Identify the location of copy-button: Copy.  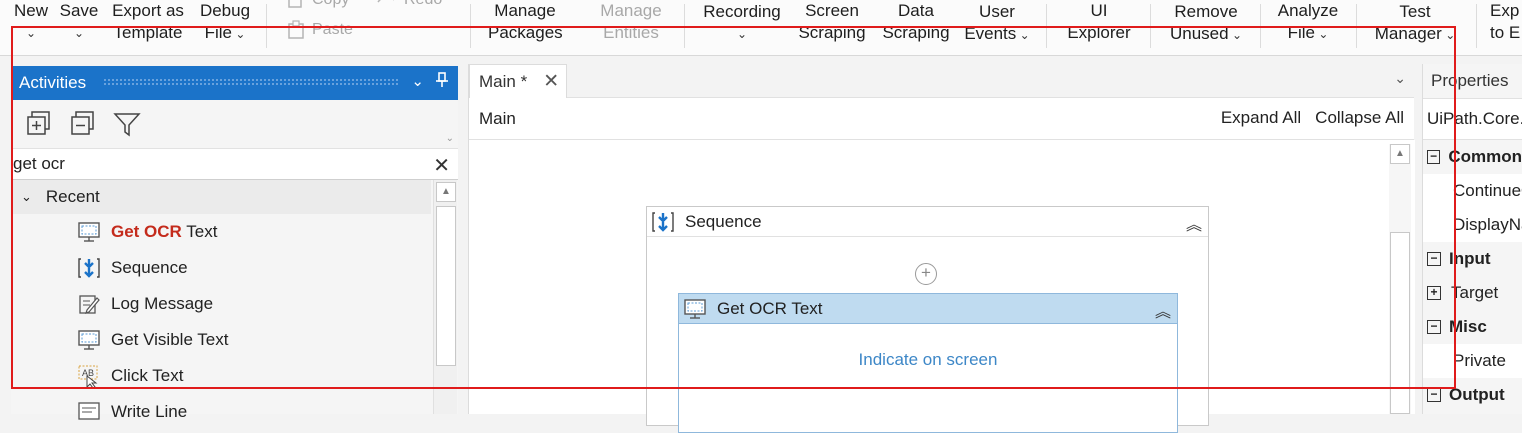
(317, 5).